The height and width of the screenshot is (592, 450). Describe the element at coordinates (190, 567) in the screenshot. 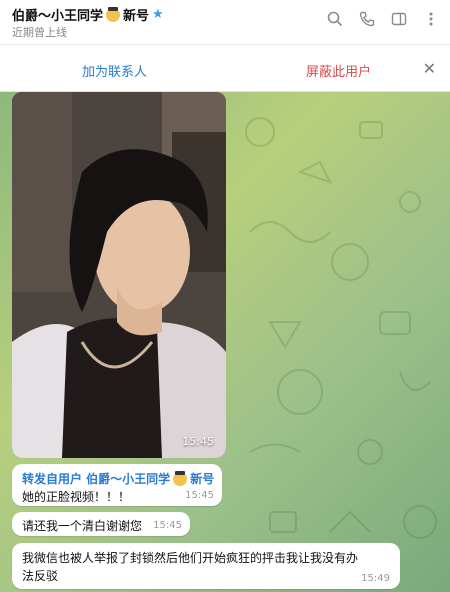

I see `message-text: 我微信也被人举报了封锁然后他们开始疯狂的抨击我让我没有办法反驳` at that location.